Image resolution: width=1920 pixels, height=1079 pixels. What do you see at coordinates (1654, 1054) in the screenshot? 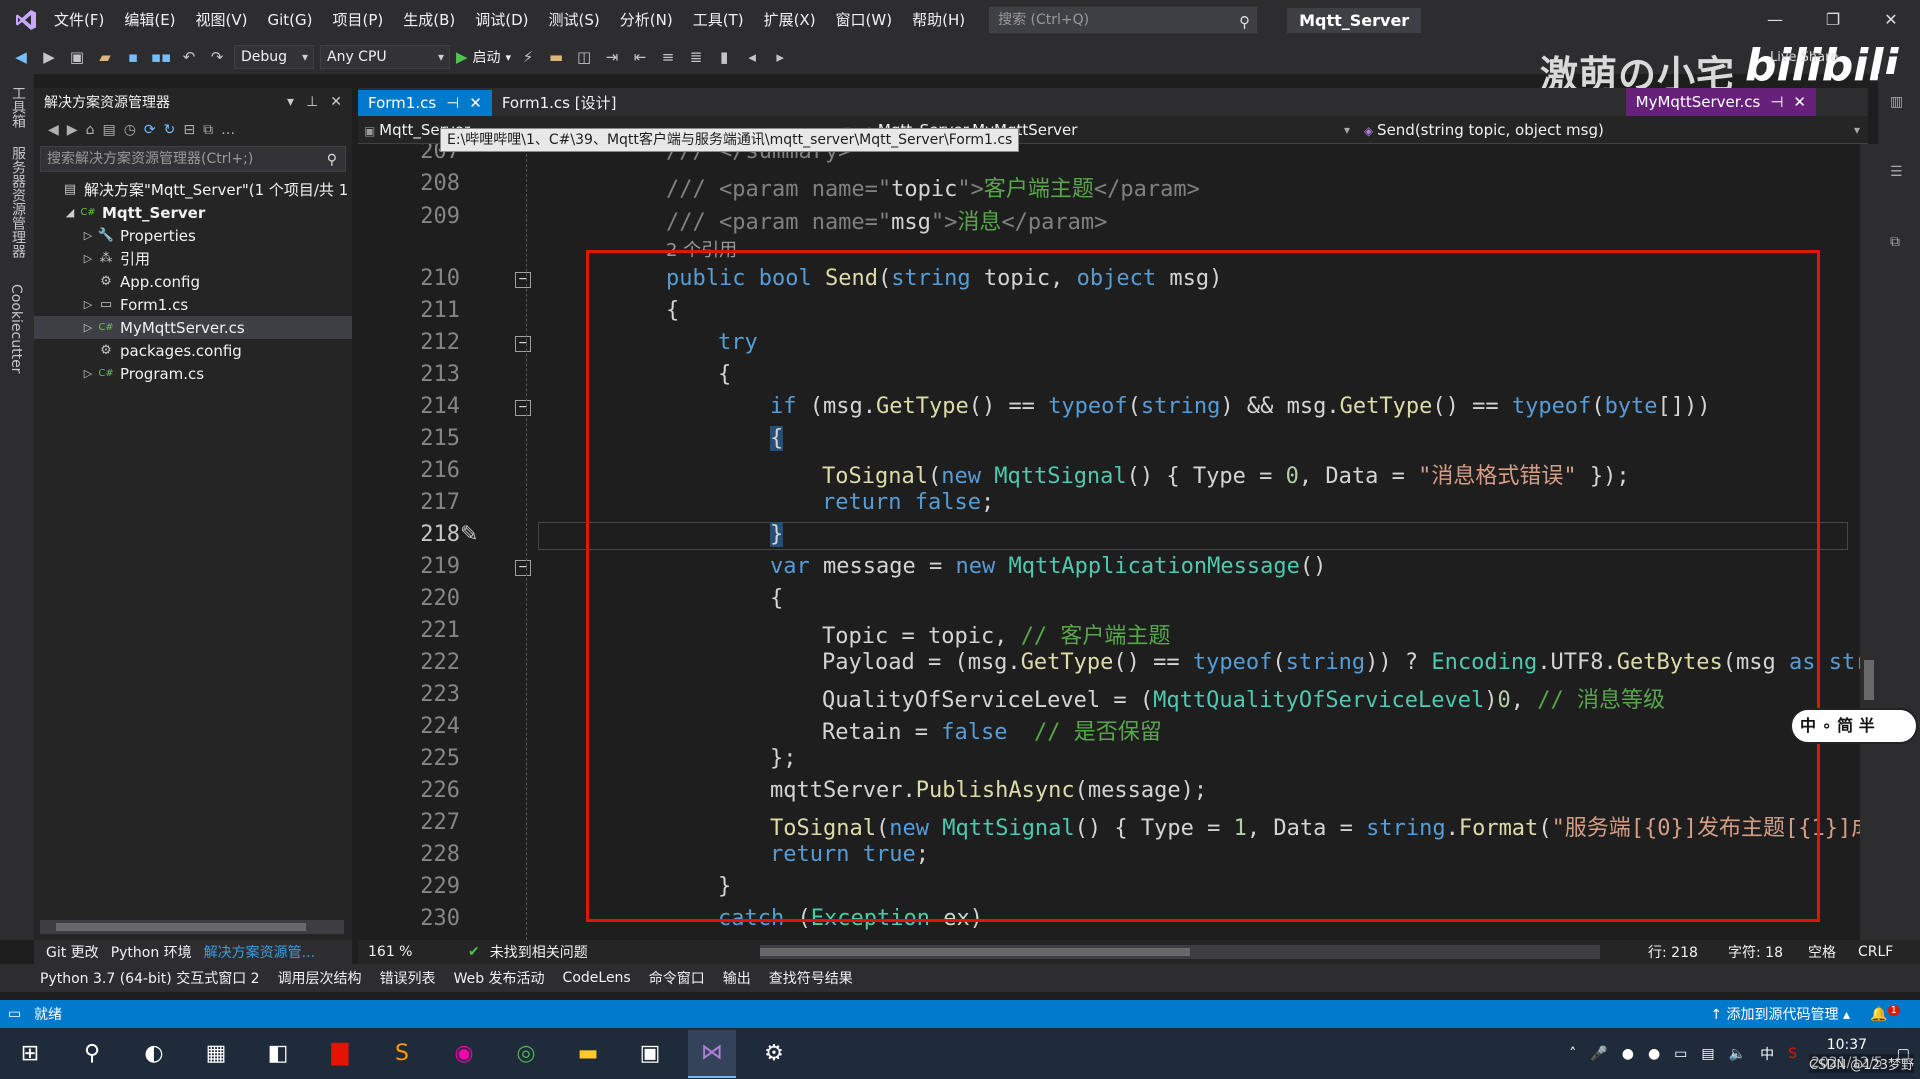
I see `qq-icon: ●` at bounding box center [1654, 1054].